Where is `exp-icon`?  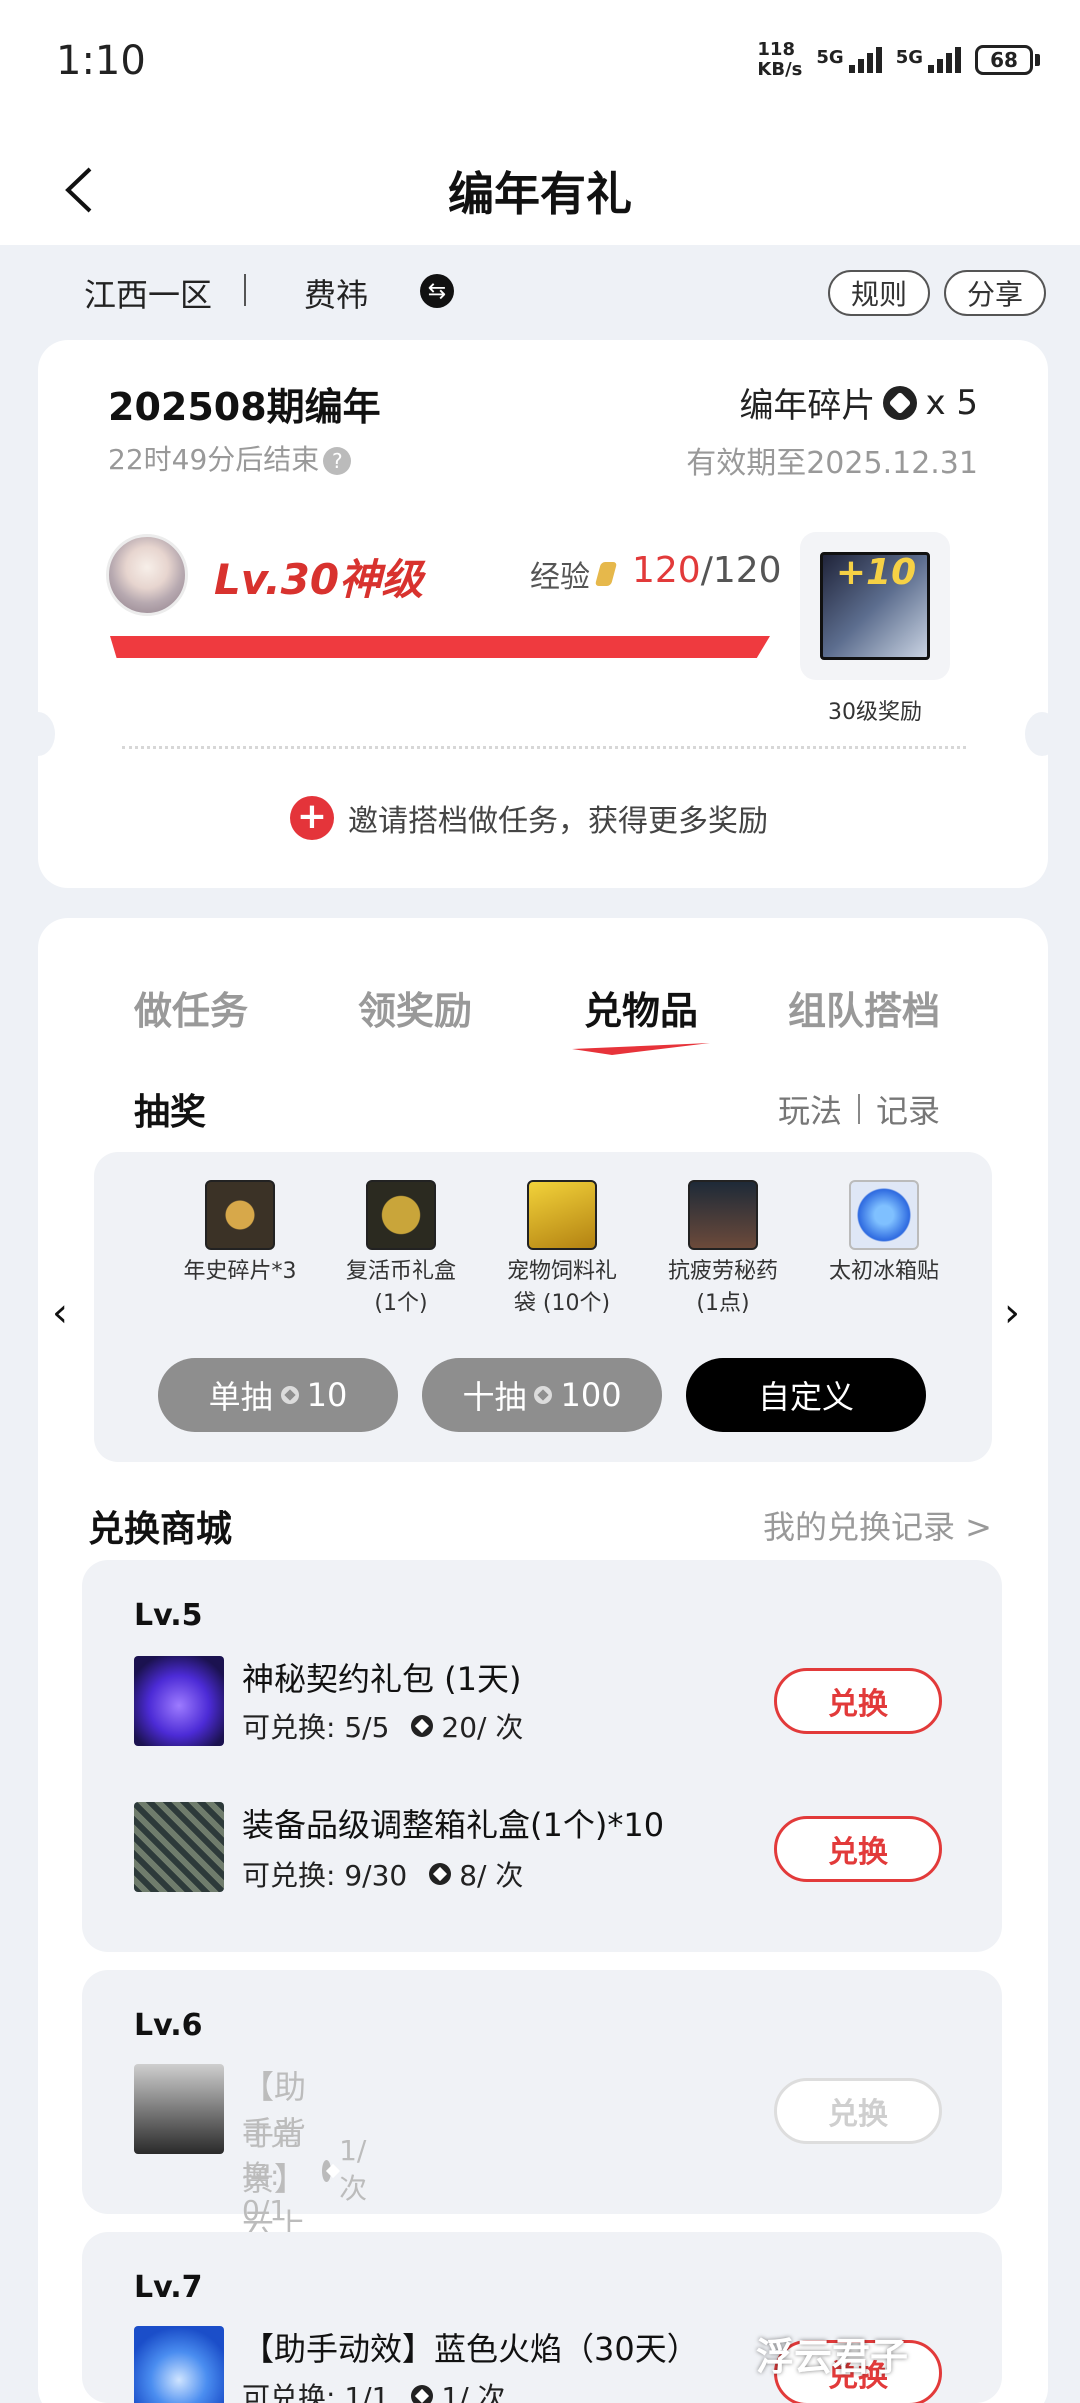 exp-icon is located at coordinates (606, 574).